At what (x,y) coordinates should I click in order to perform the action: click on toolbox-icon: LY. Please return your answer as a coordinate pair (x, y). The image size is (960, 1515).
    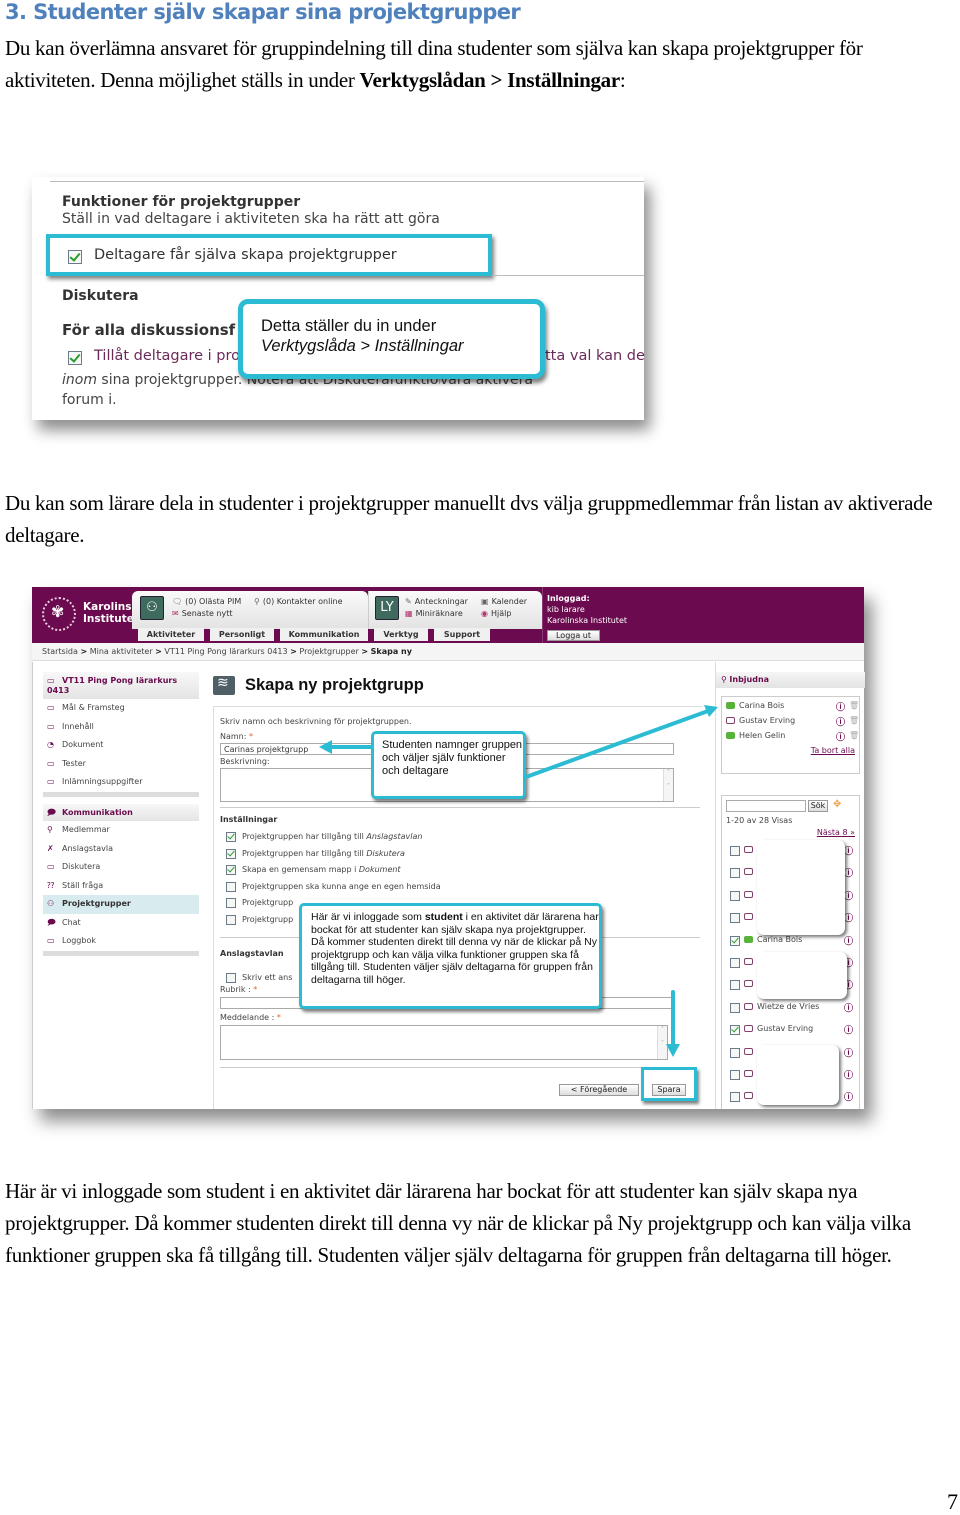
    Looking at the image, I should click on (387, 608).